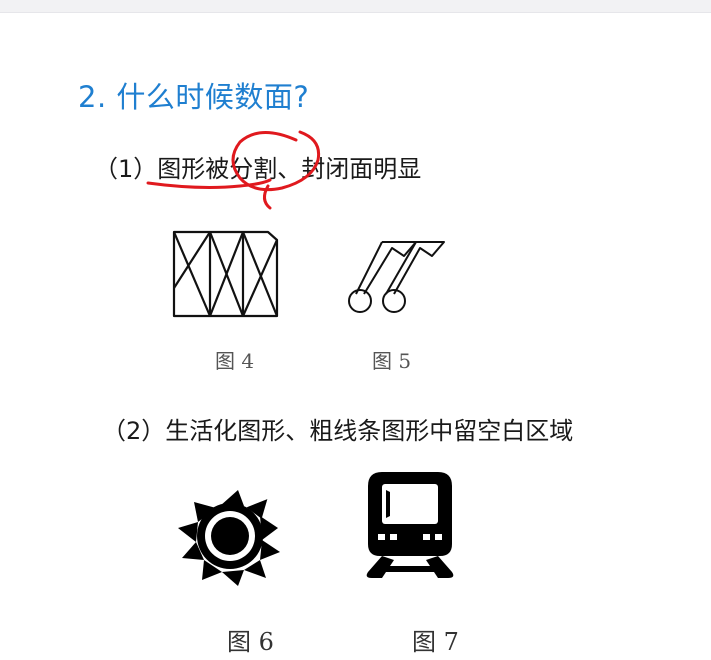 Image resolution: width=711 pixels, height=660 pixels. Describe the element at coordinates (435, 642) in the screenshot. I see `figure-caption-7: 图 7` at that location.